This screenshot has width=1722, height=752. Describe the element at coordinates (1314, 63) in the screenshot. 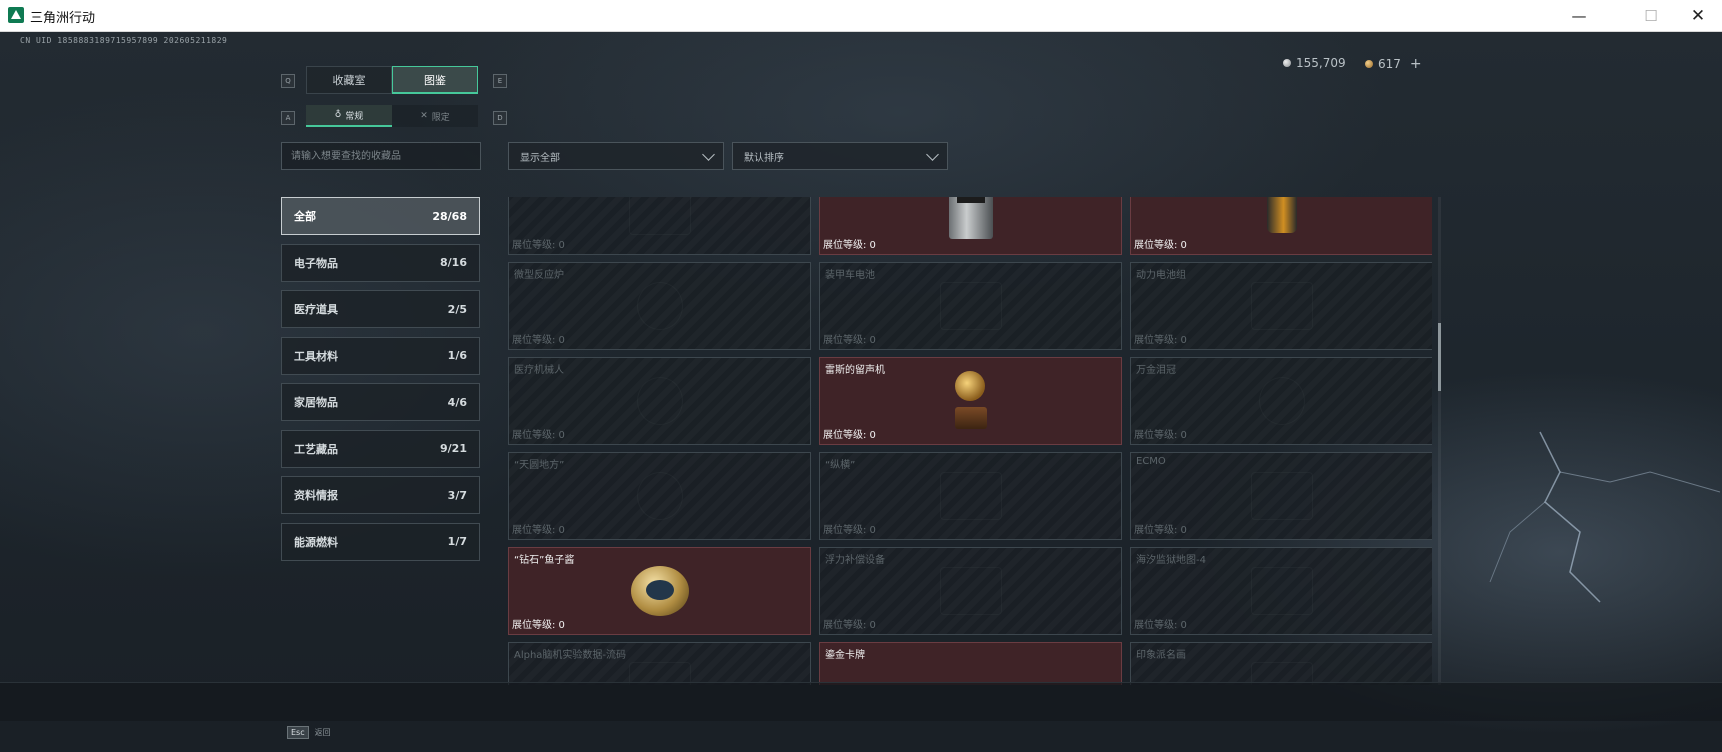

I see `silver-currency: 155,709` at that location.